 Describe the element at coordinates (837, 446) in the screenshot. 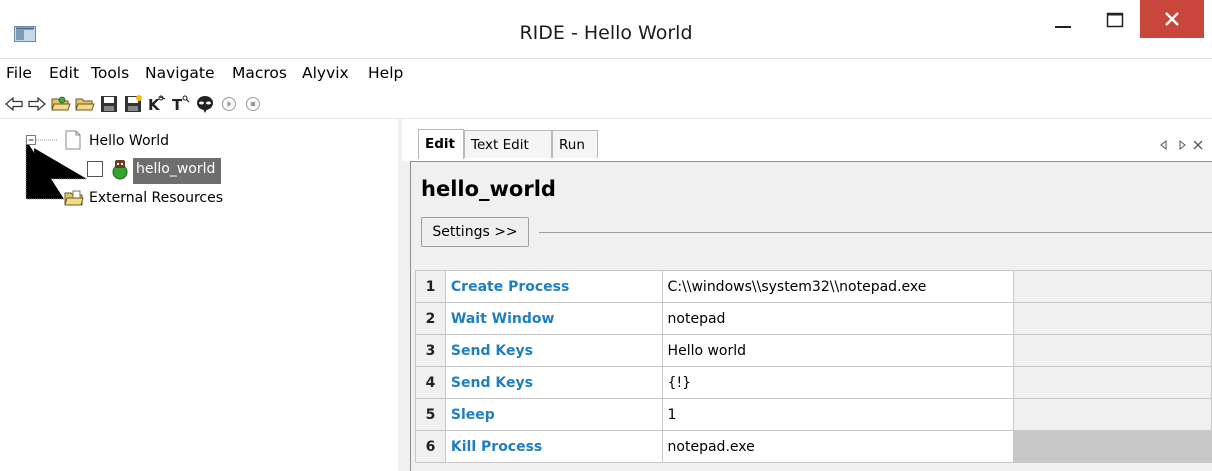

I see `argument-cell: notepad.exe` at that location.